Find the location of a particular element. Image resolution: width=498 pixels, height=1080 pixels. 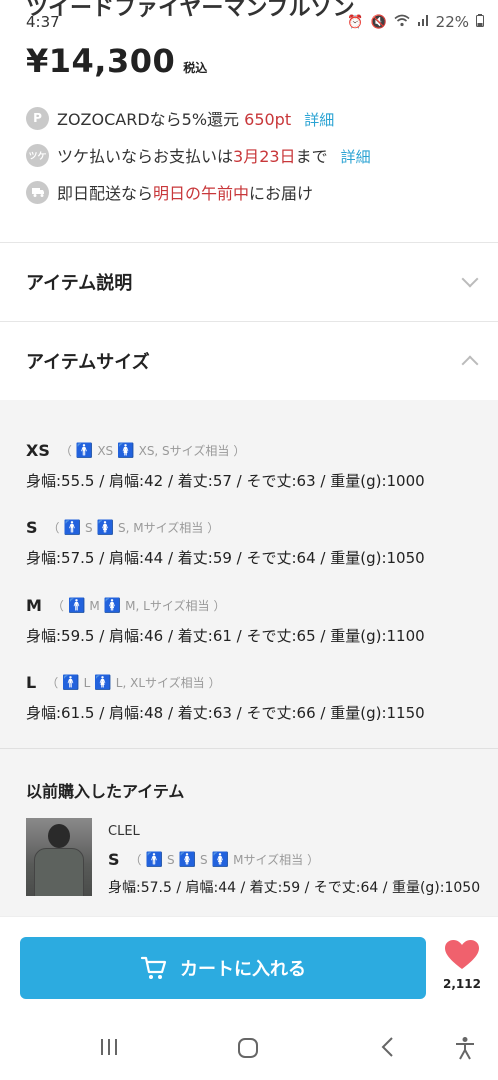

back-icon is located at coordinates (388, 1047).